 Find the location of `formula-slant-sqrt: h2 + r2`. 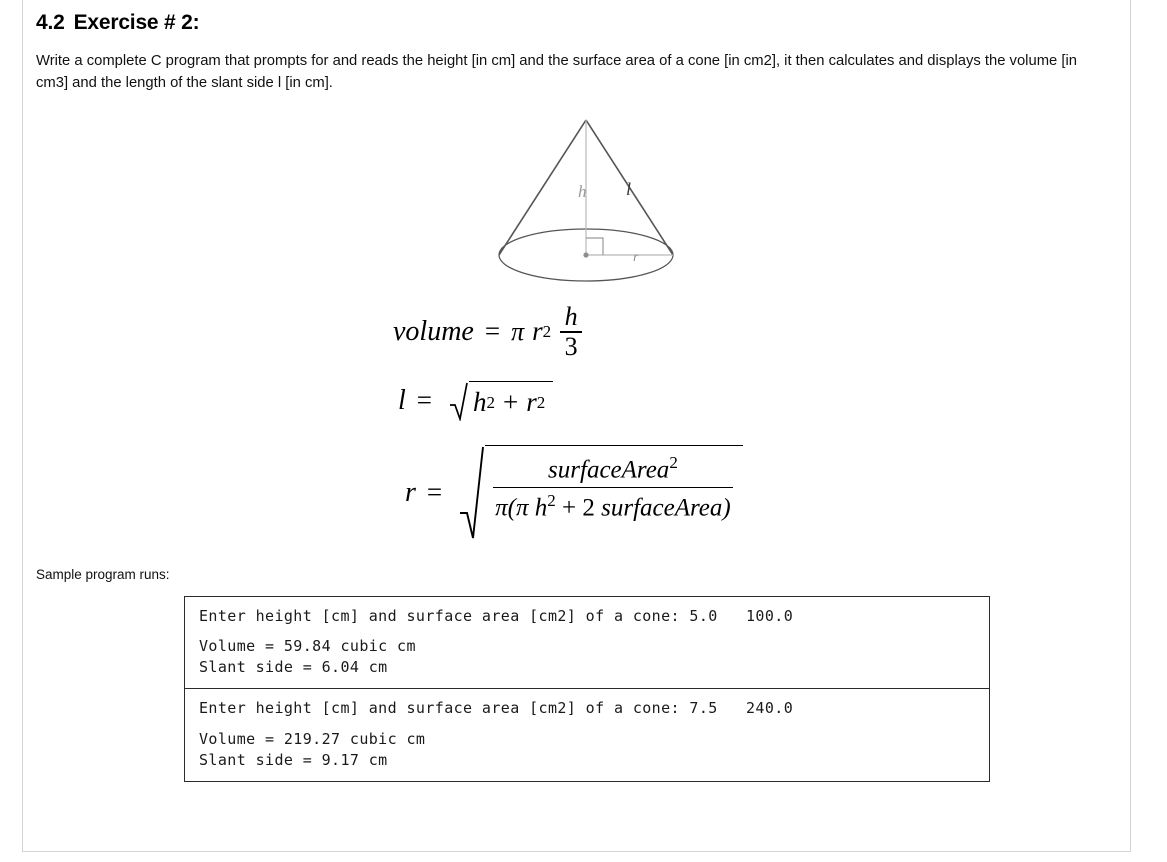

formula-slant-sqrt: h2 + r2 is located at coordinates (501, 400).